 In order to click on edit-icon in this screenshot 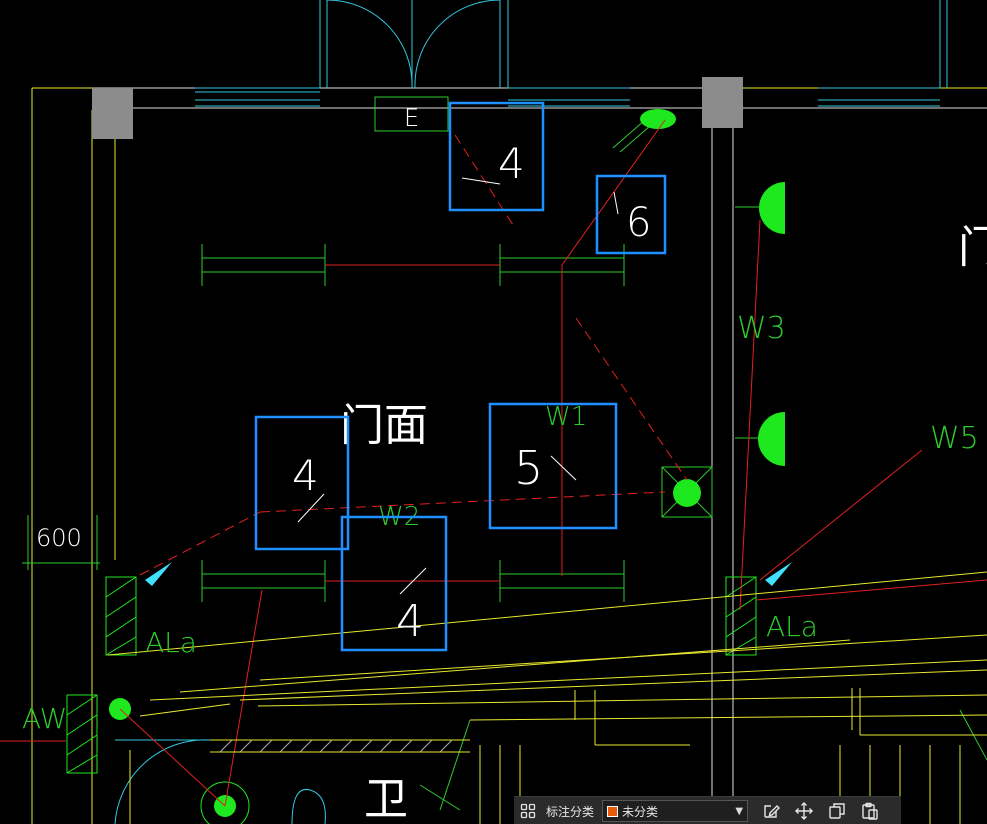, I will do `click(770, 810)`.